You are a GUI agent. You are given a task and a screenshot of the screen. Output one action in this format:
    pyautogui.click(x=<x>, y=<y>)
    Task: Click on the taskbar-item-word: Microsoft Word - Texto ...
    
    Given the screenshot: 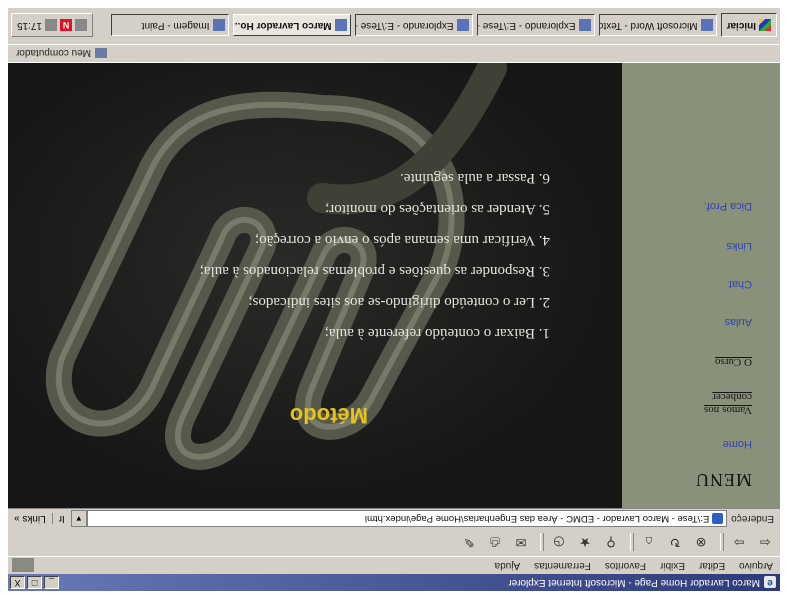 What is the action you would take?
    pyautogui.click(x=657, y=25)
    